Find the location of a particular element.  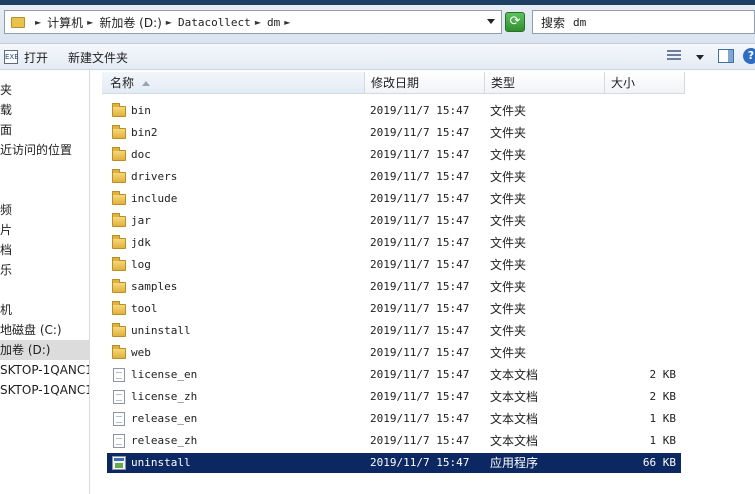

file-row: bin2 2019/11/7 15:47 文件夹 is located at coordinates (394, 133).